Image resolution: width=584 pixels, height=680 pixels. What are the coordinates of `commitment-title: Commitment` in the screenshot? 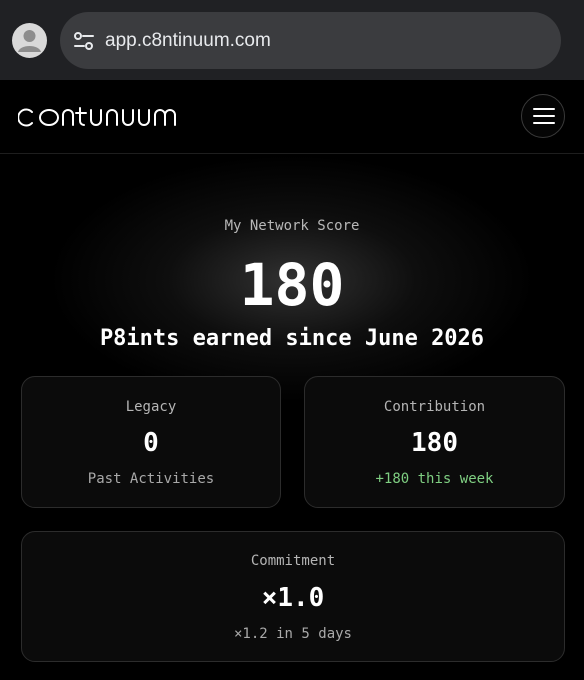 It's located at (293, 561).